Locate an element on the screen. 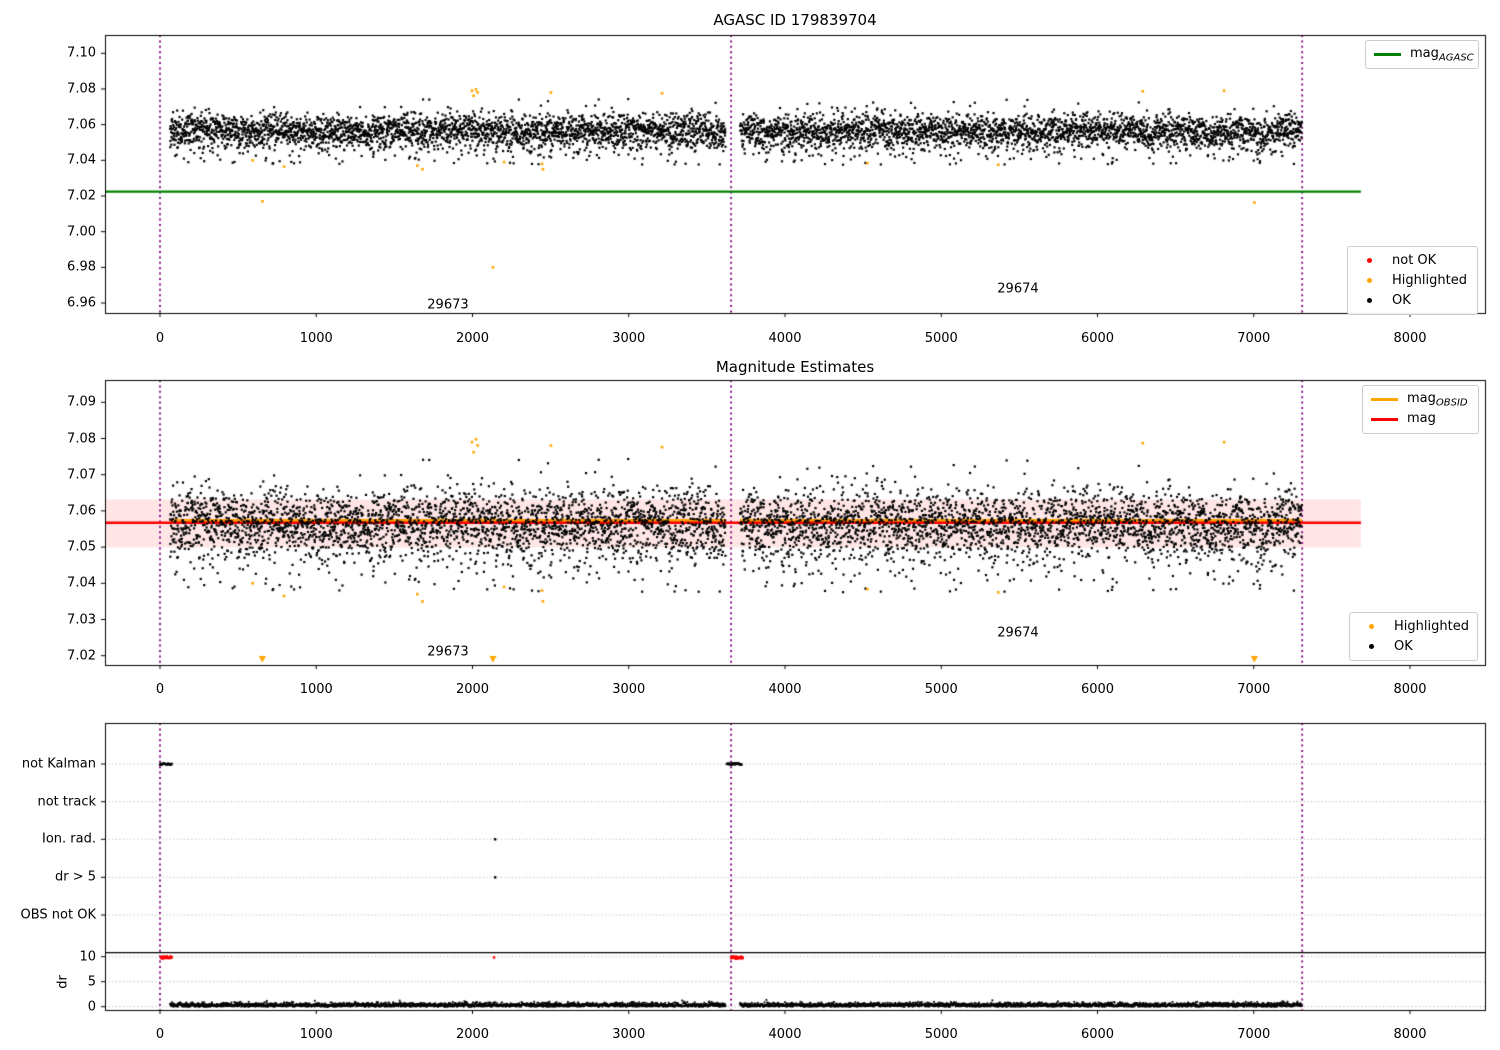  legend-item: magAGASC is located at coordinates (1424, 54).